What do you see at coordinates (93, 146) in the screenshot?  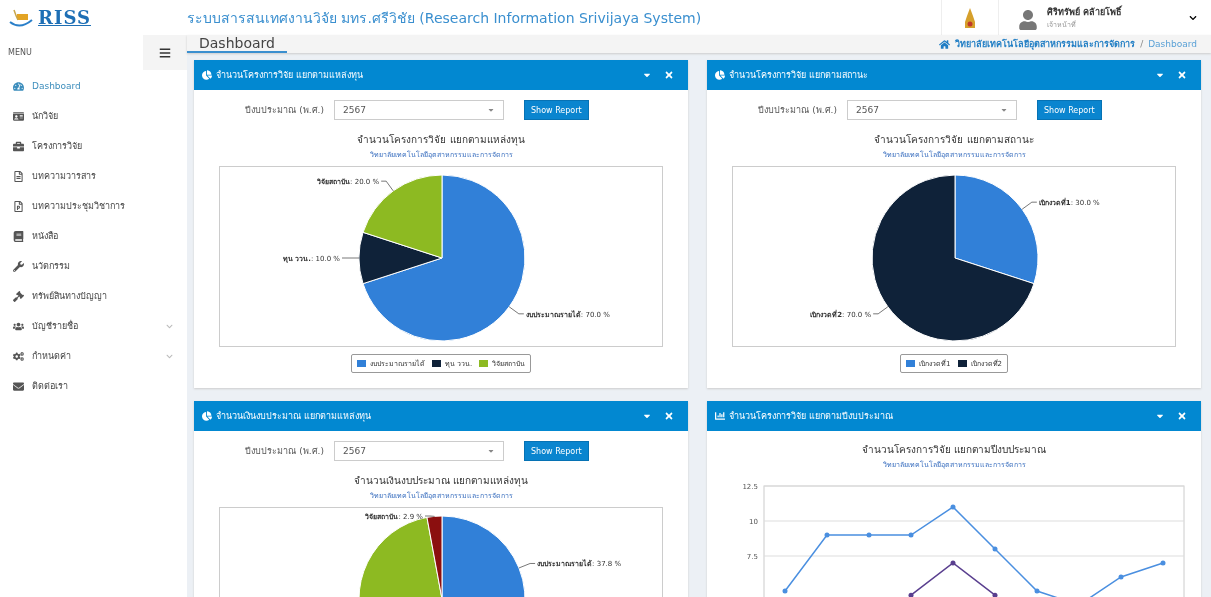 I see `sidebar-item: โครงการวิจัย` at bounding box center [93, 146].